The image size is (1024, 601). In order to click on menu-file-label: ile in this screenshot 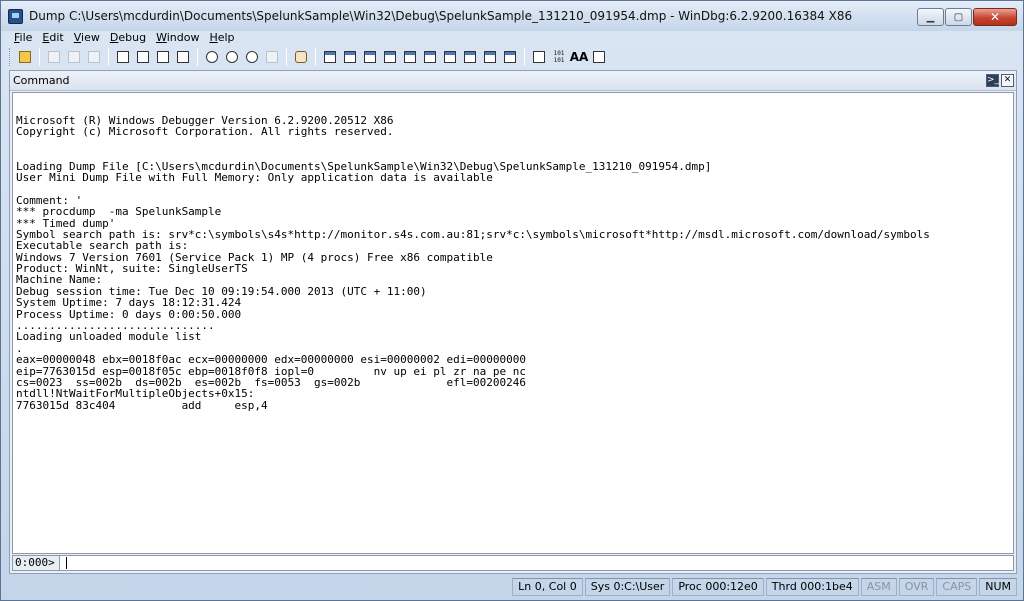, I will do `click(26, 37)`.